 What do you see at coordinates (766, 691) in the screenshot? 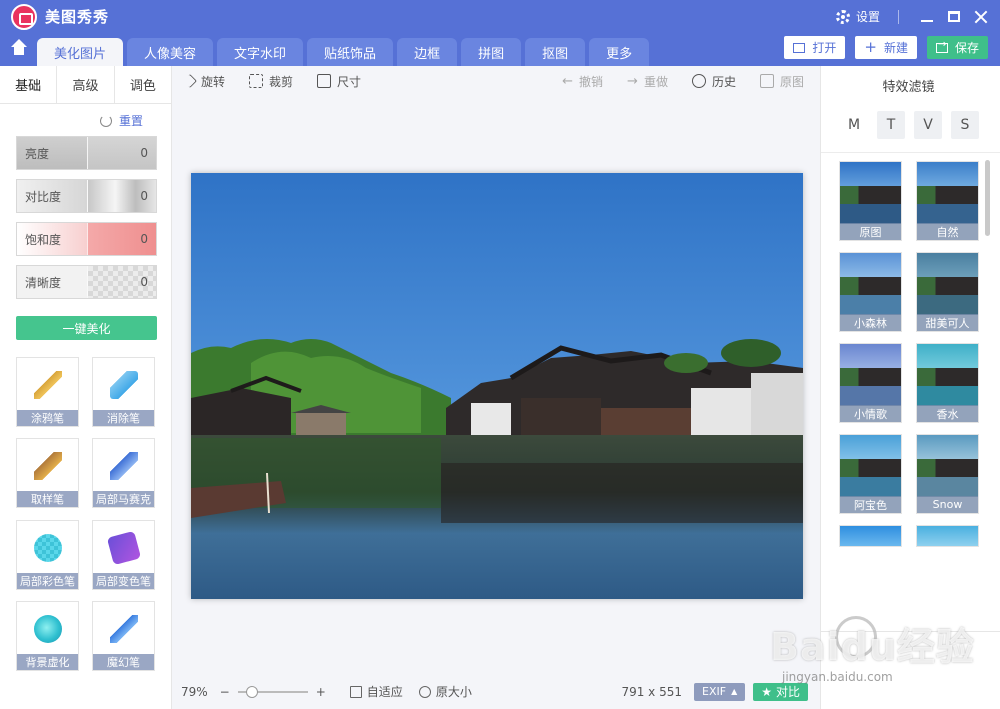
I see `sparkle-icon: ★` at bounding box center [766, 691].